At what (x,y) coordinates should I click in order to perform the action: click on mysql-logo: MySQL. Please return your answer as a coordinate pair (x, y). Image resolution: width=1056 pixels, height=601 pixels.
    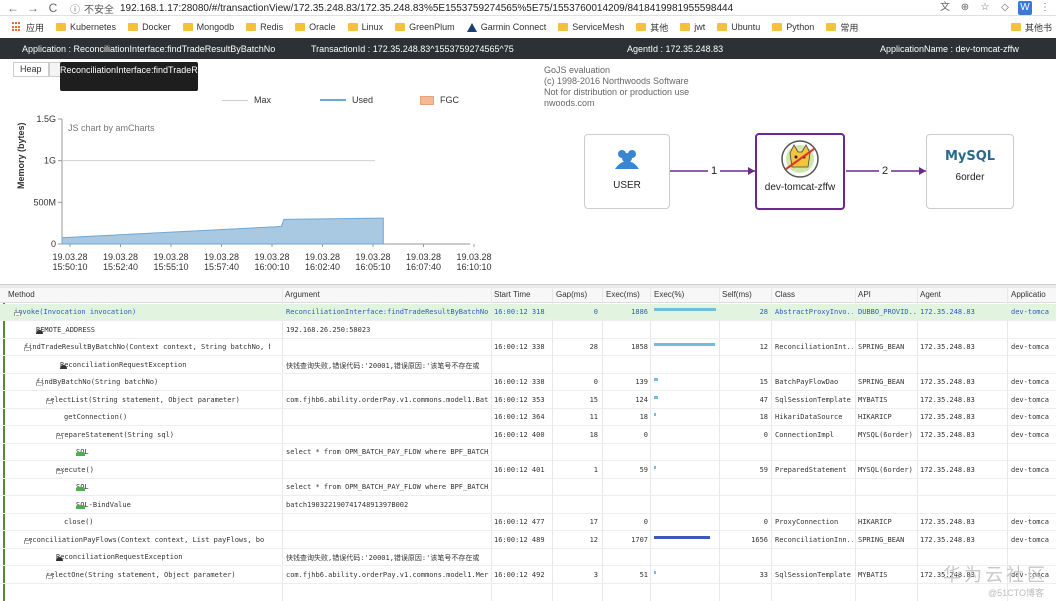
    Looking at the image, I should click on (970, 156).